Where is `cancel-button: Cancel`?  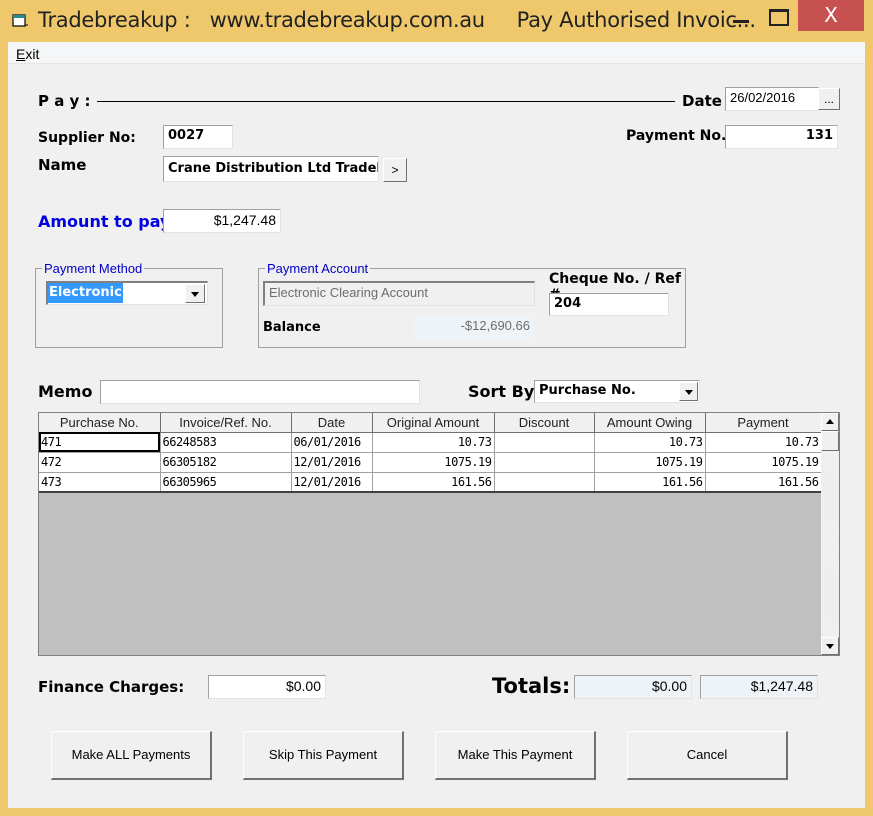
cancel-button: Cancel is located at coordinates (707, 755).